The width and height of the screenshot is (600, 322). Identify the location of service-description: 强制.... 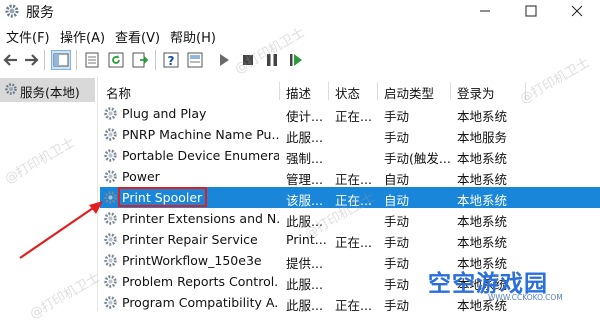
(304, 158).